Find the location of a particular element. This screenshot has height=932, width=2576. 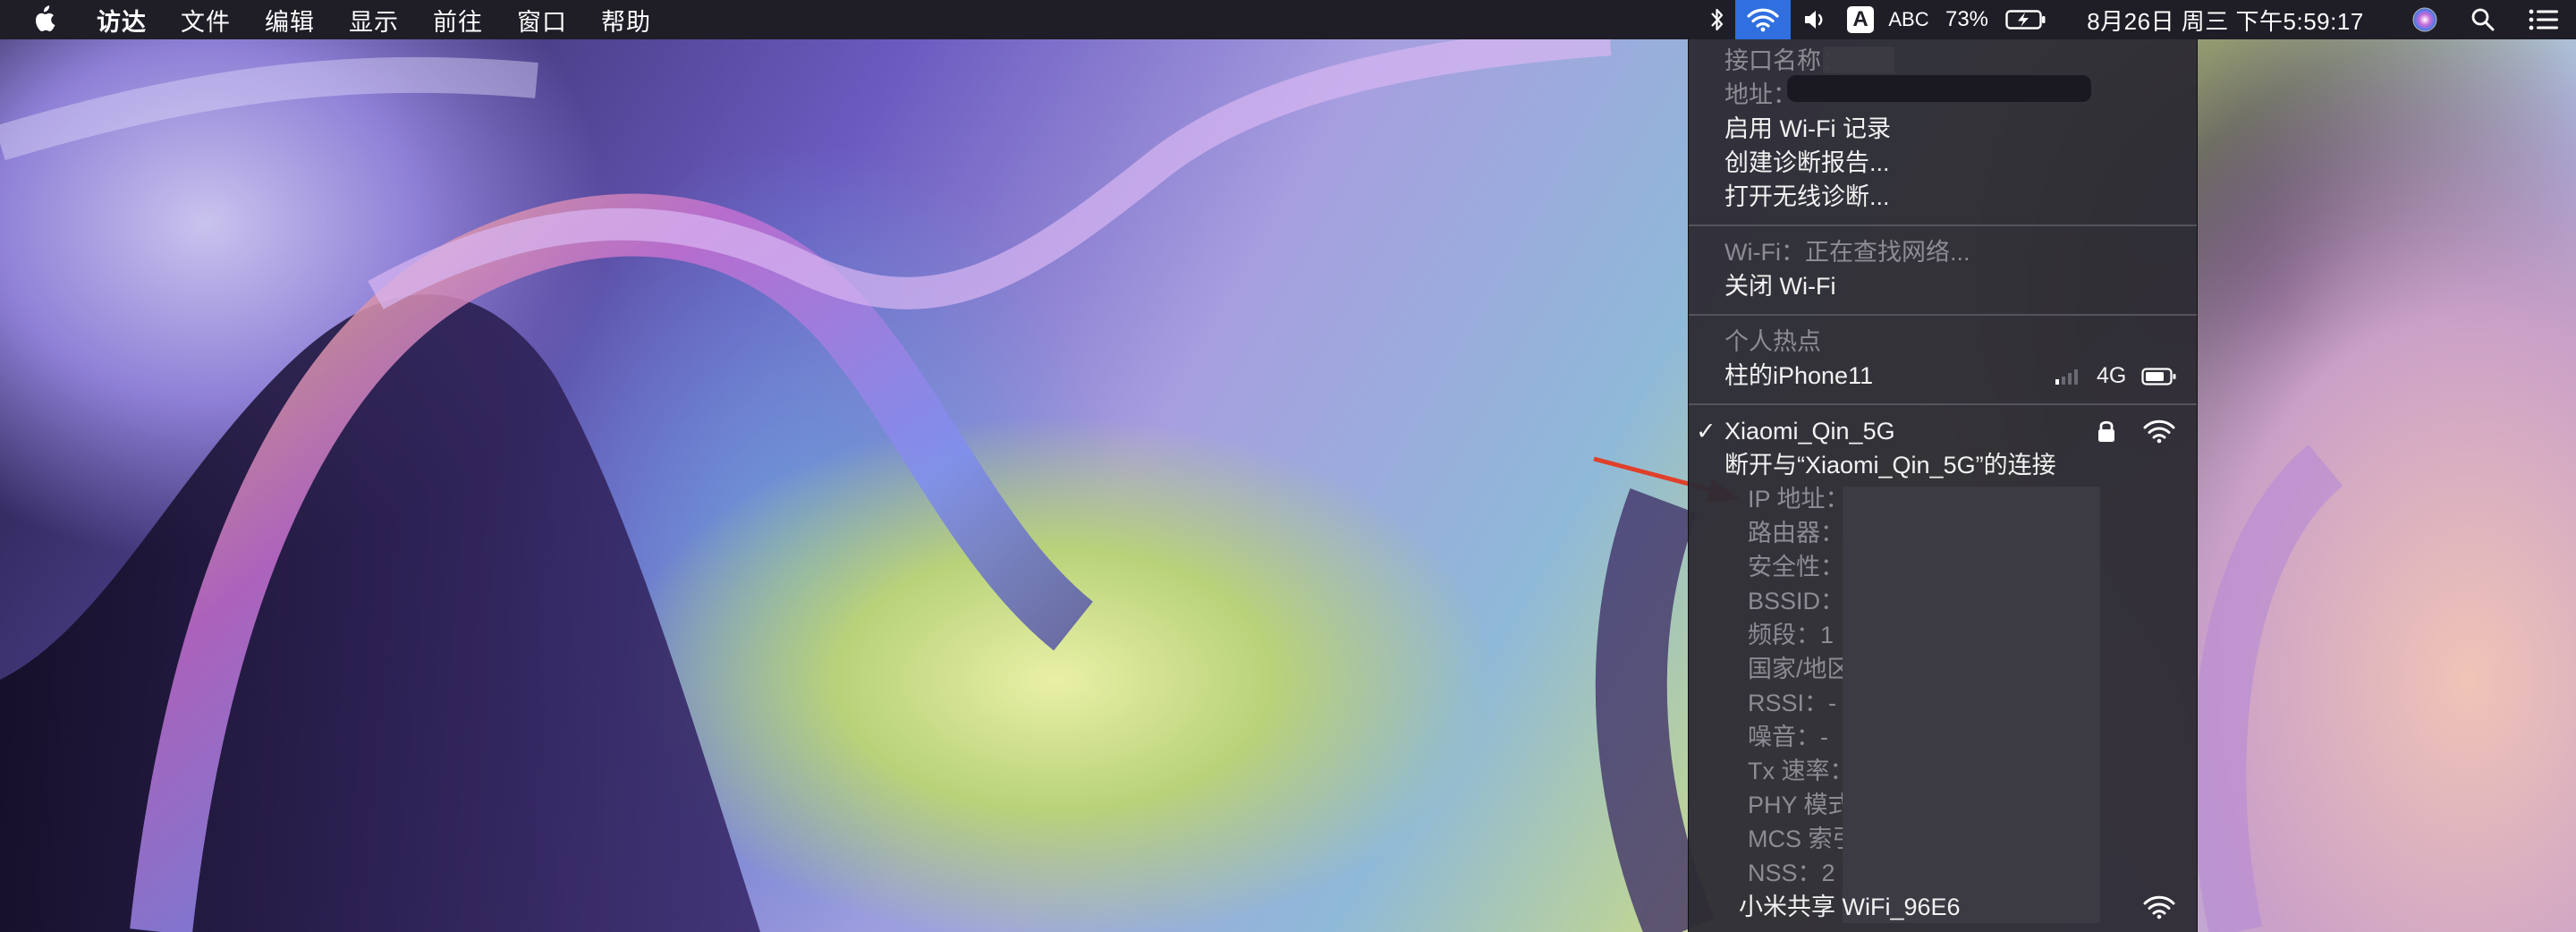

detail-ip-address: IP 地址： is located at coordinates (1799, 499).